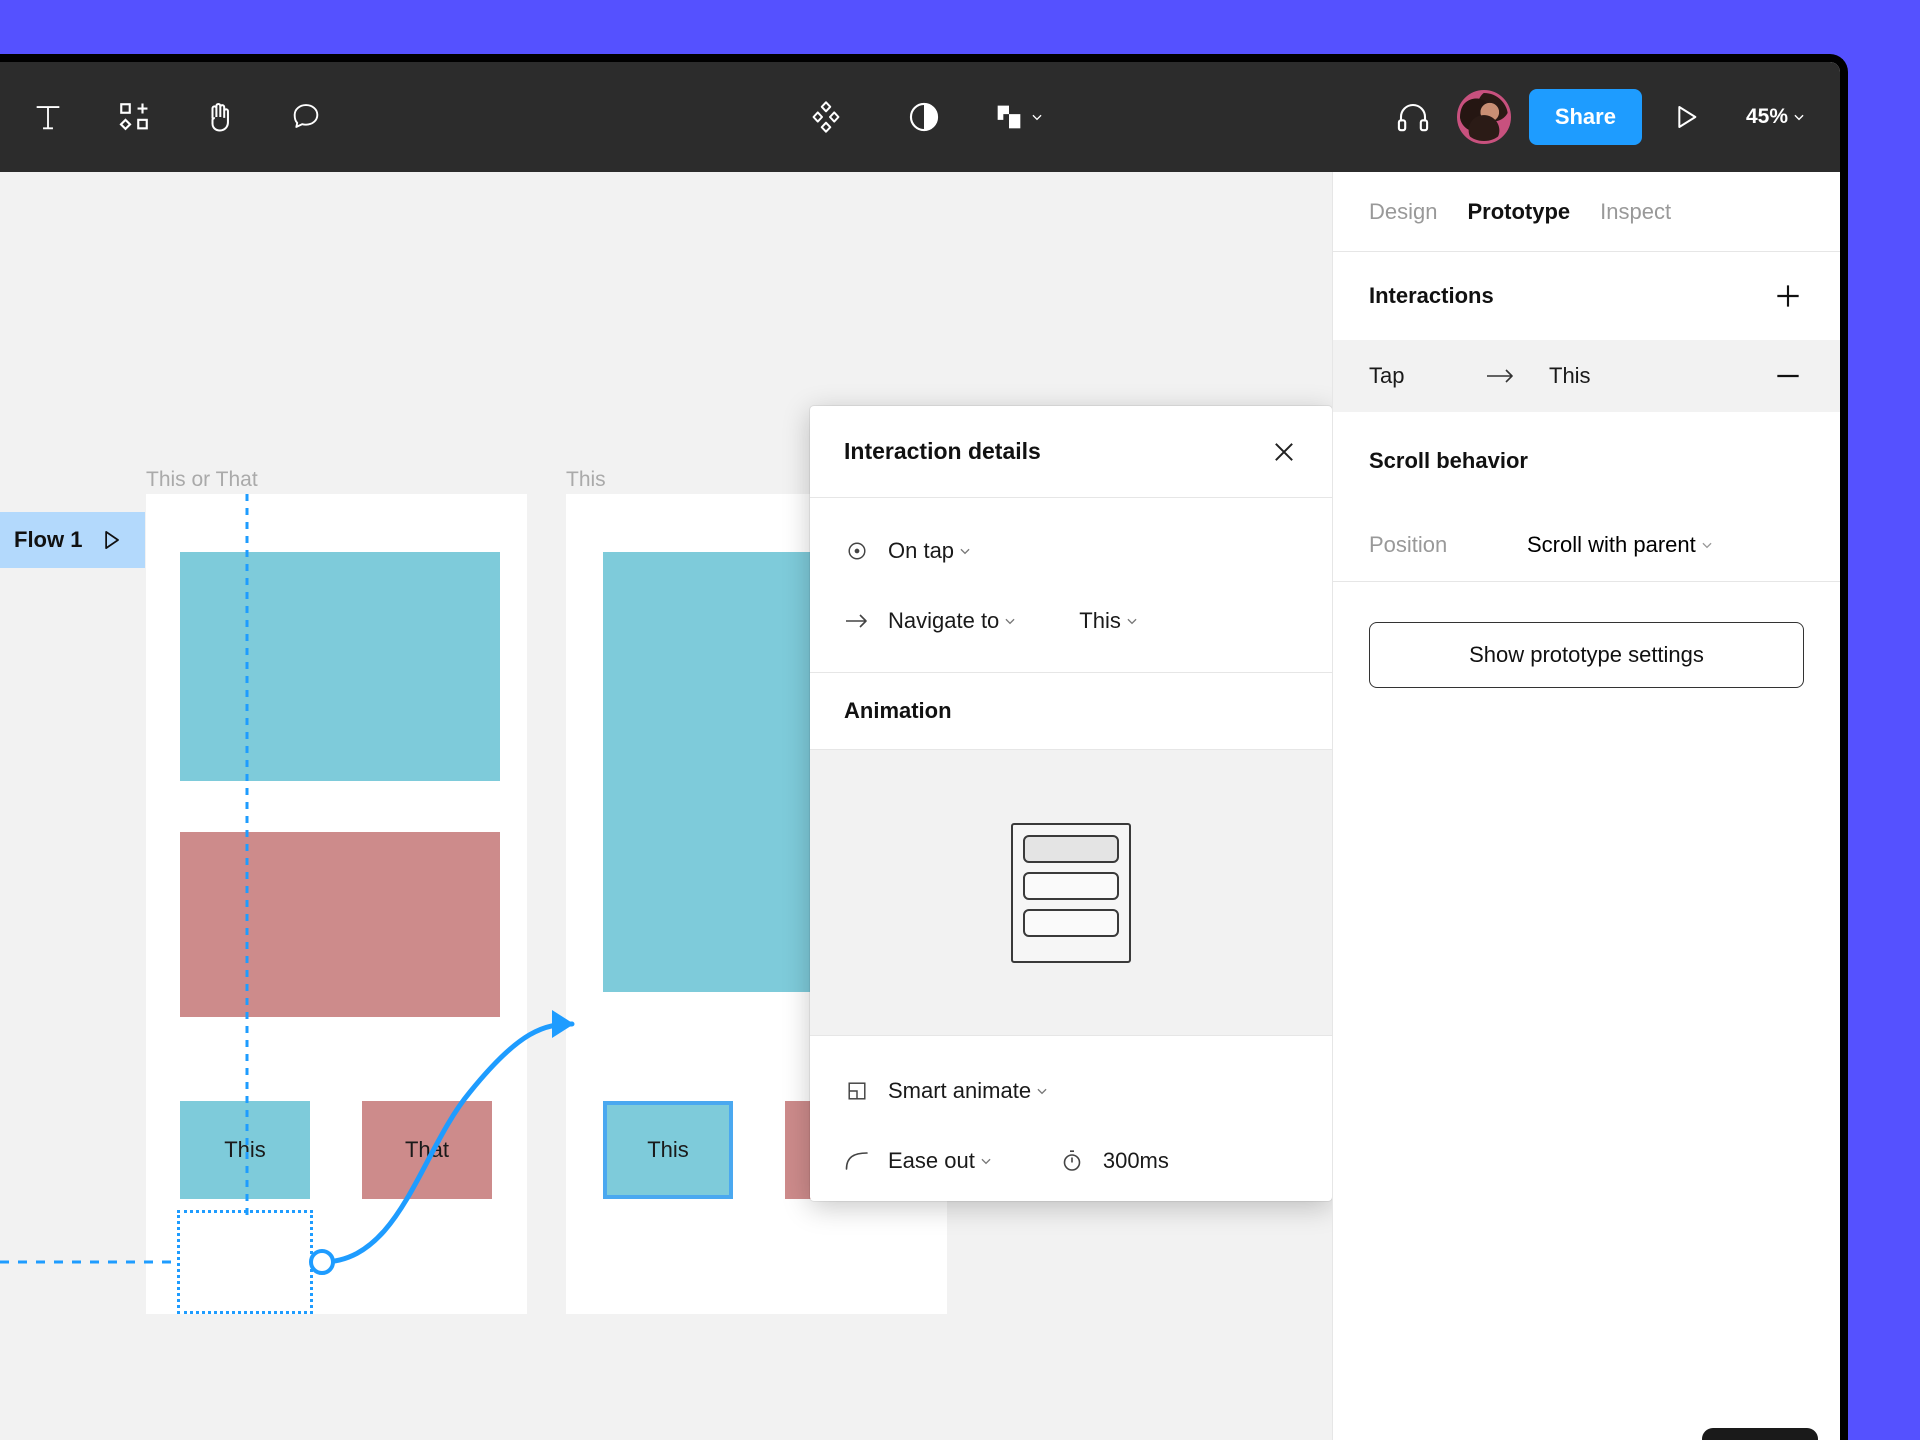 The image size is (1920, 1440). I want to click on headphones-icon, so click(1413, 117).